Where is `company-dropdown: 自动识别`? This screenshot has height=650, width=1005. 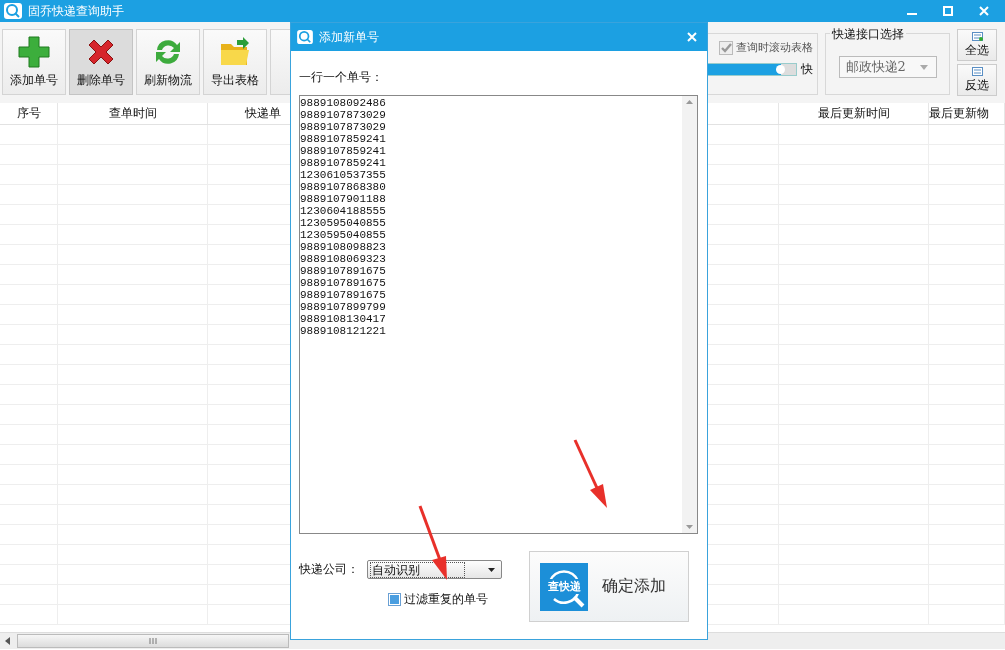 company-dropdown: 自动识别 is located at coordinates (434, 569).